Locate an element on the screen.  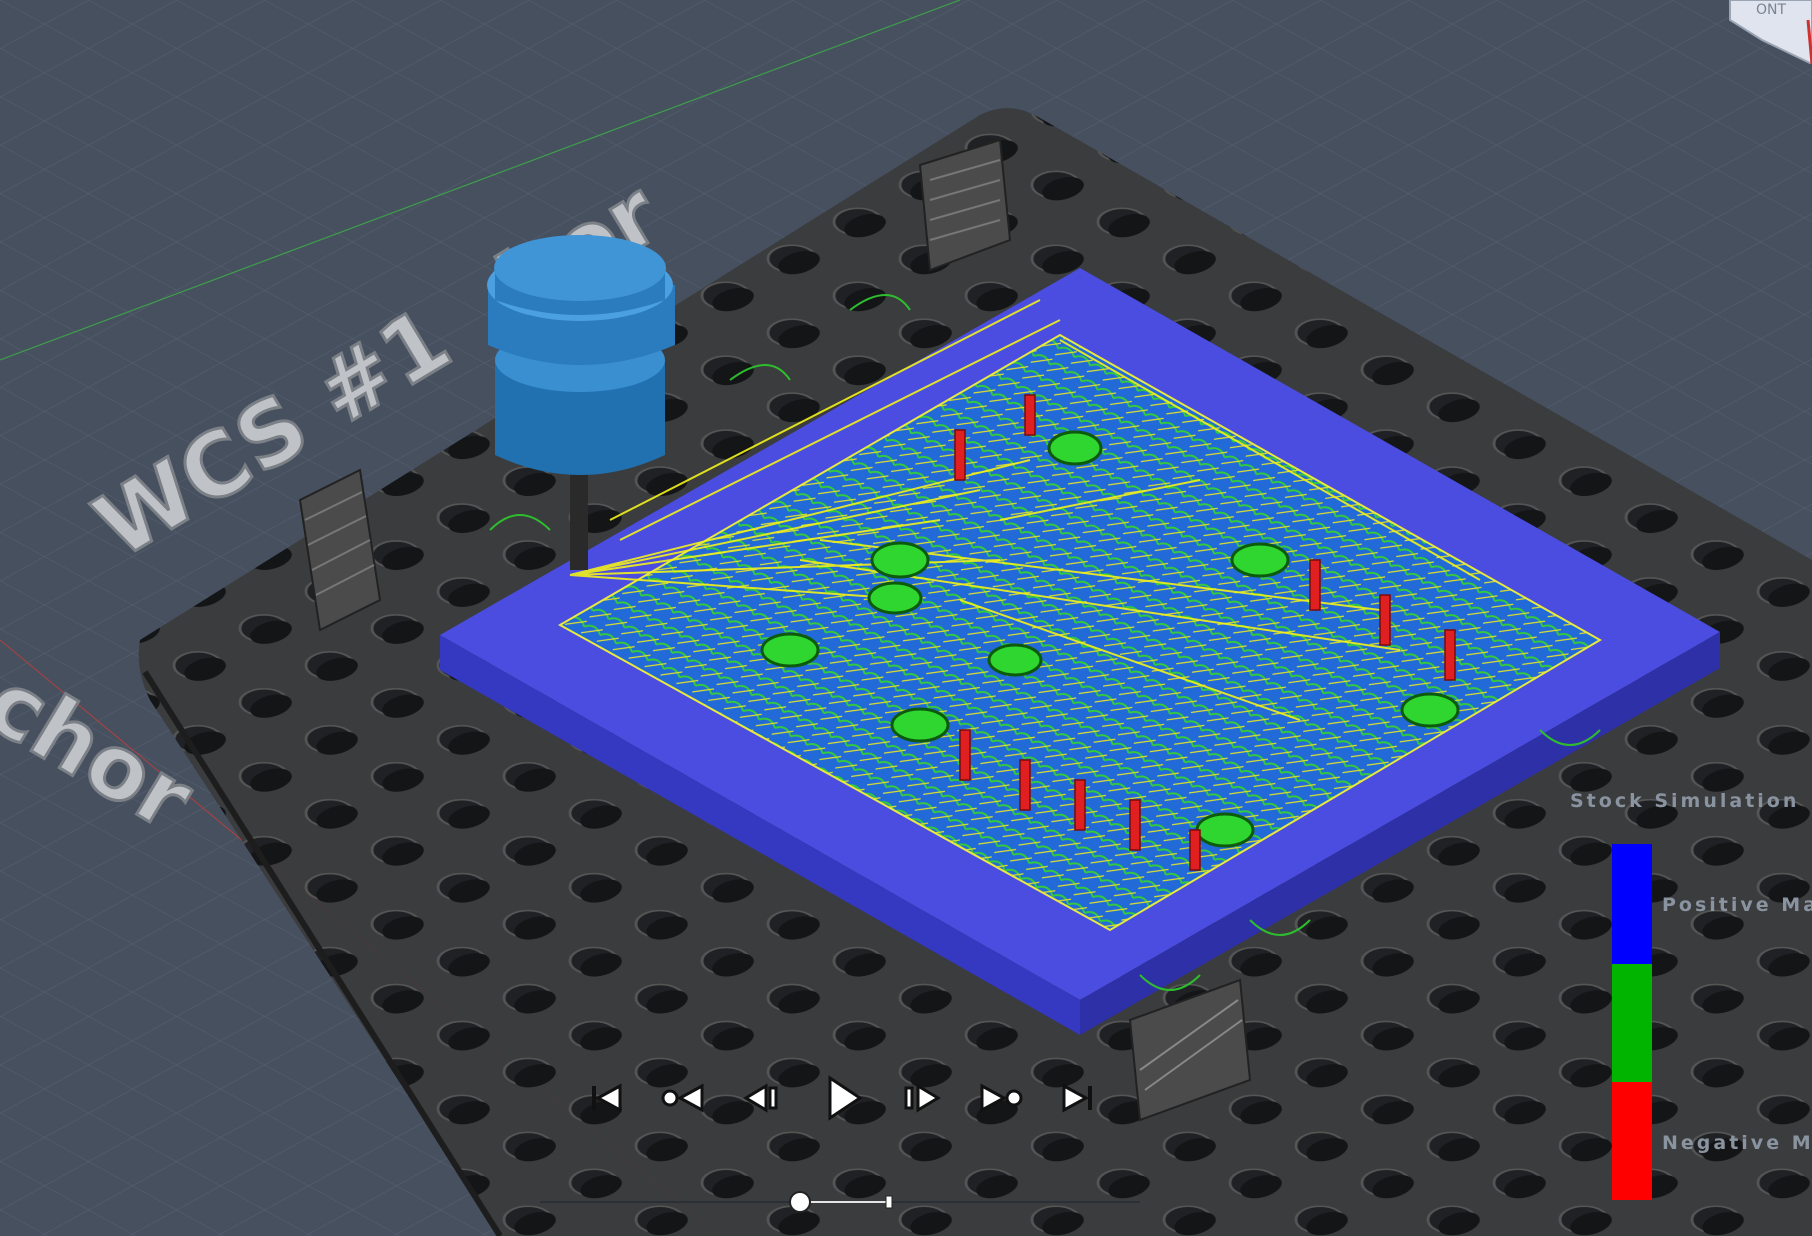
go-to-end-button is located at coordinates (1078, 1098).